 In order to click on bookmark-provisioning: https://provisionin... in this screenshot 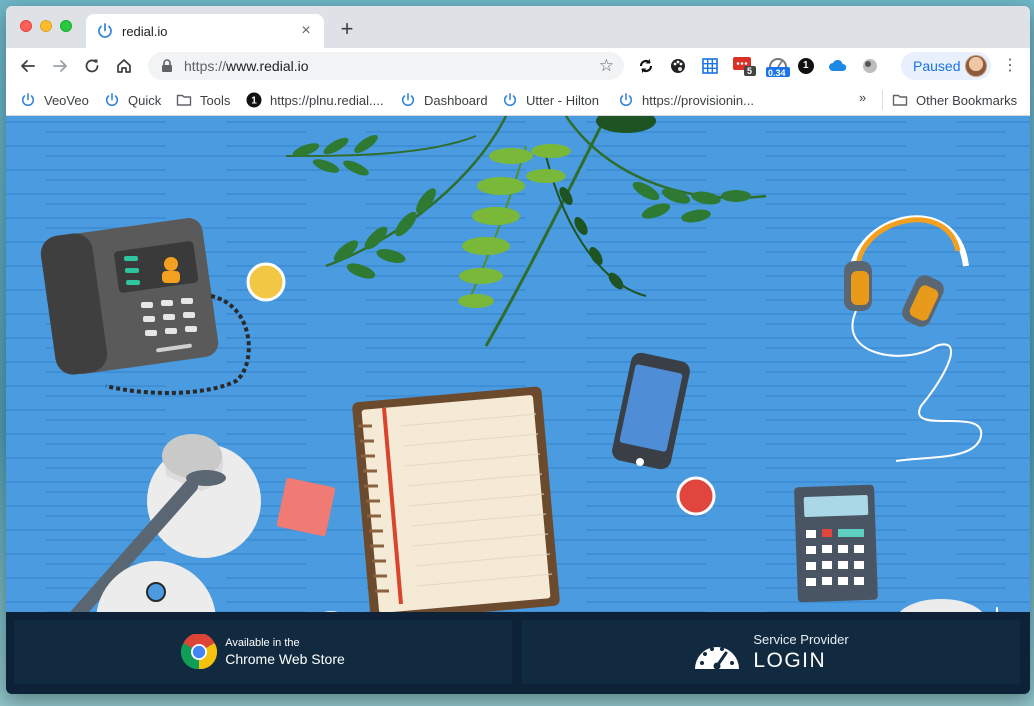, I will do `click(686, 100)`.